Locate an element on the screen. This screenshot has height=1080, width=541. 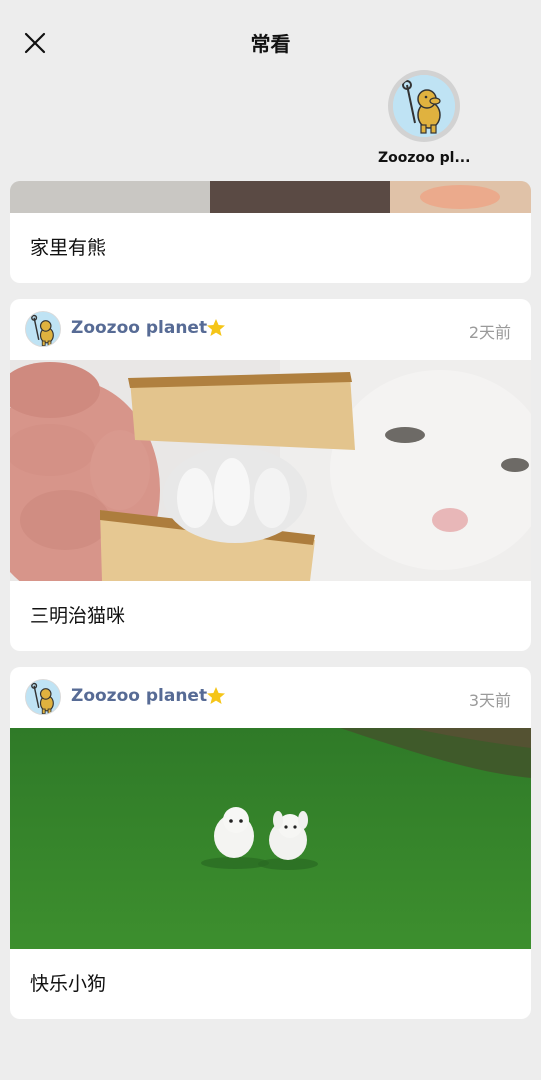
article-caption: 快乐小狗 is located at coordinates (68, 984).